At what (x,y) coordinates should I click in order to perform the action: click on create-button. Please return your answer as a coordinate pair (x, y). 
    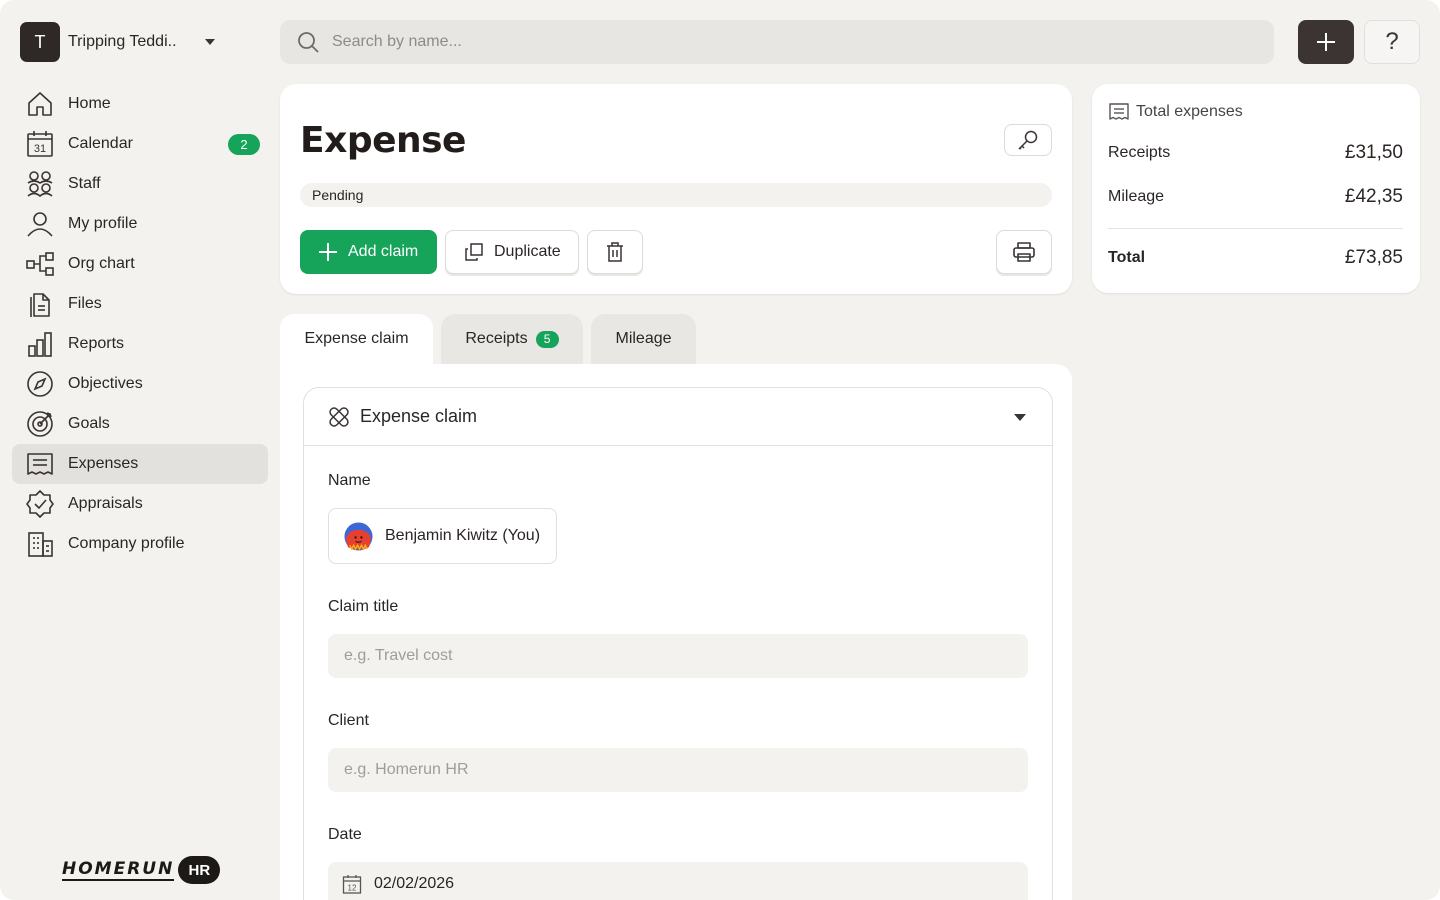
    Looking at the image, I should click on (1326, 42).